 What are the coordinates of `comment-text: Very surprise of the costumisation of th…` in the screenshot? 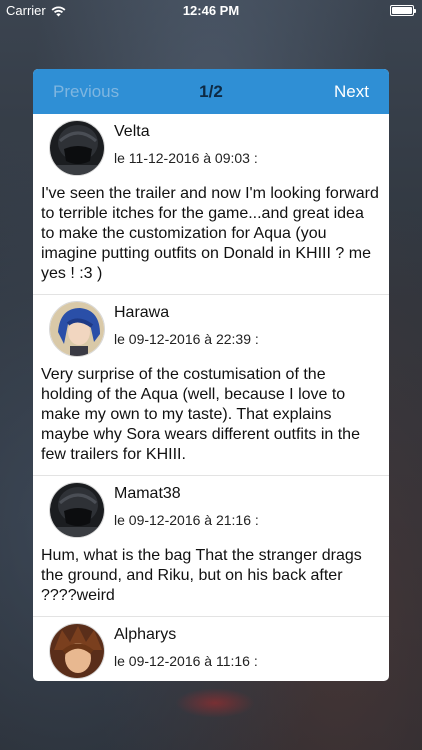 It's located at (200, 414).